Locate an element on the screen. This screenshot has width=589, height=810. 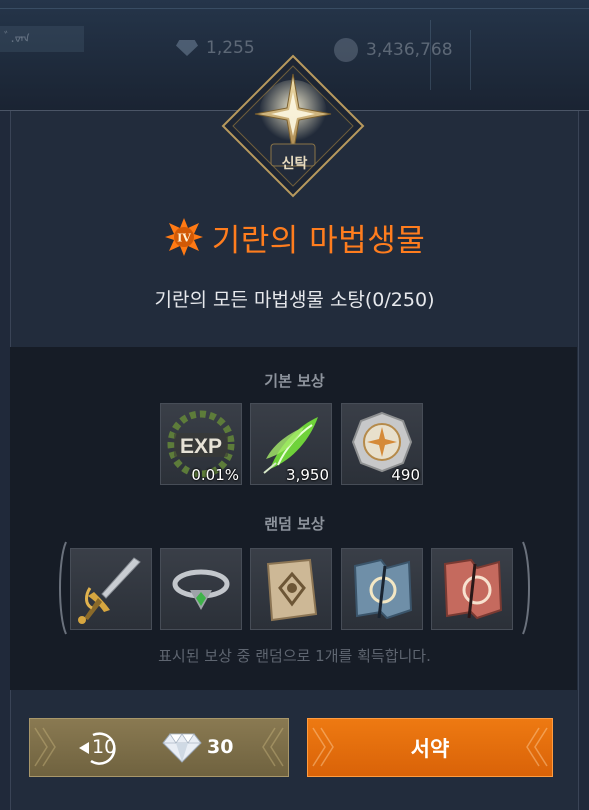
random-reward-scroll is located at coordinates (291, 589).